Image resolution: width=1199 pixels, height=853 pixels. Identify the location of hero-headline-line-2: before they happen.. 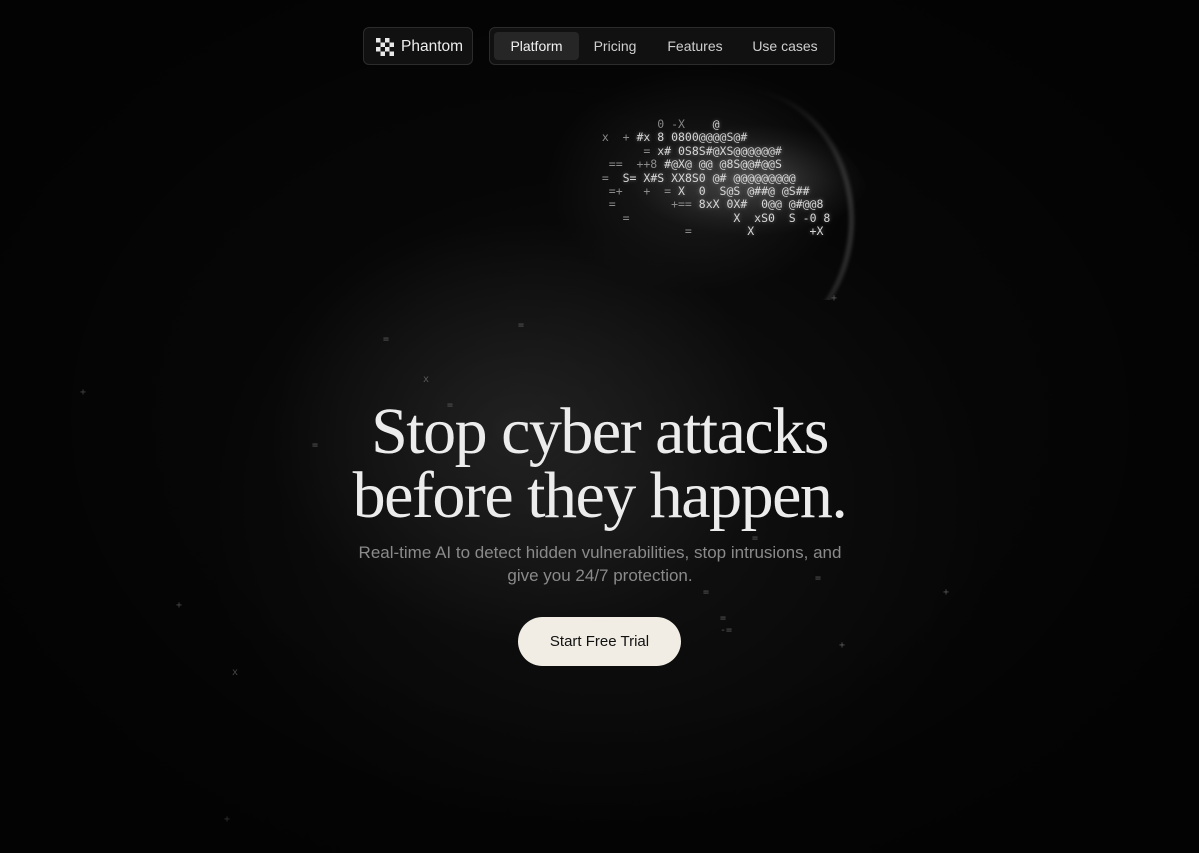
(600, 495).